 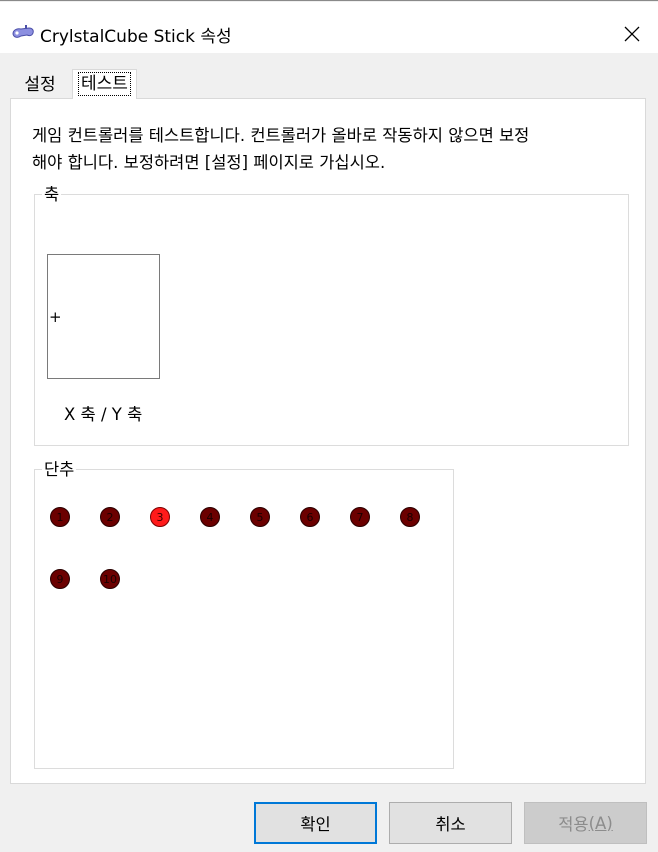 I want to click on joystick-icon, so click(x=23, y=31).